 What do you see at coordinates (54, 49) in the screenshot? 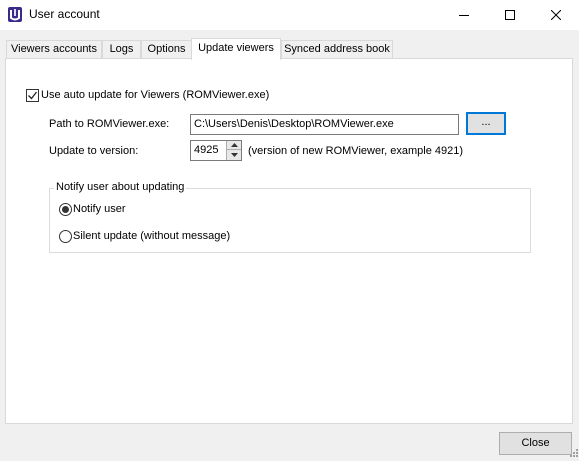
I see `tab-viewers-accounts: Viewers accounts` at bounding box center [54, 49].